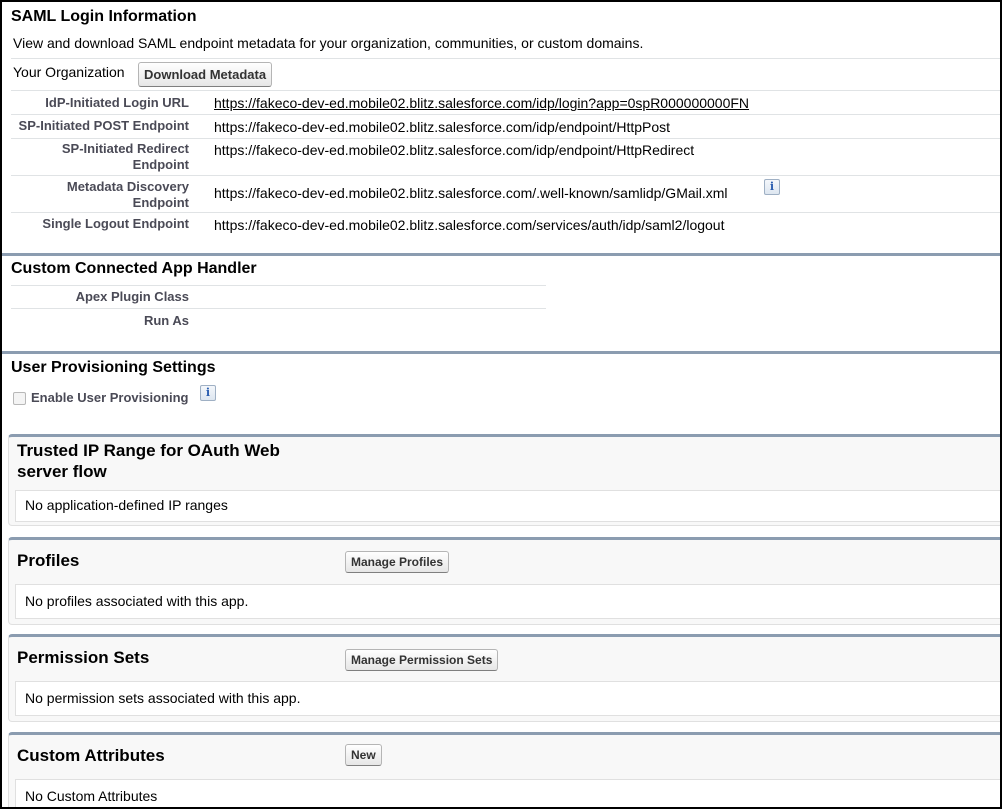 The height and width of the screenshot is (809, 1002). Describe the element at coordinates (83, 657) in the screenshot. I see `permission-sets-title: Permission Sets` at that location.